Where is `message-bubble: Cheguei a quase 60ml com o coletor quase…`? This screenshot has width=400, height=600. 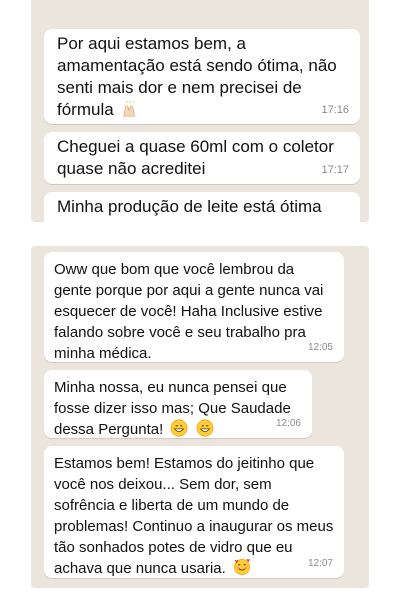
message-bubble: Cheguei a quase 60ml com o coletor quase… is located at coordinates (202, 158).